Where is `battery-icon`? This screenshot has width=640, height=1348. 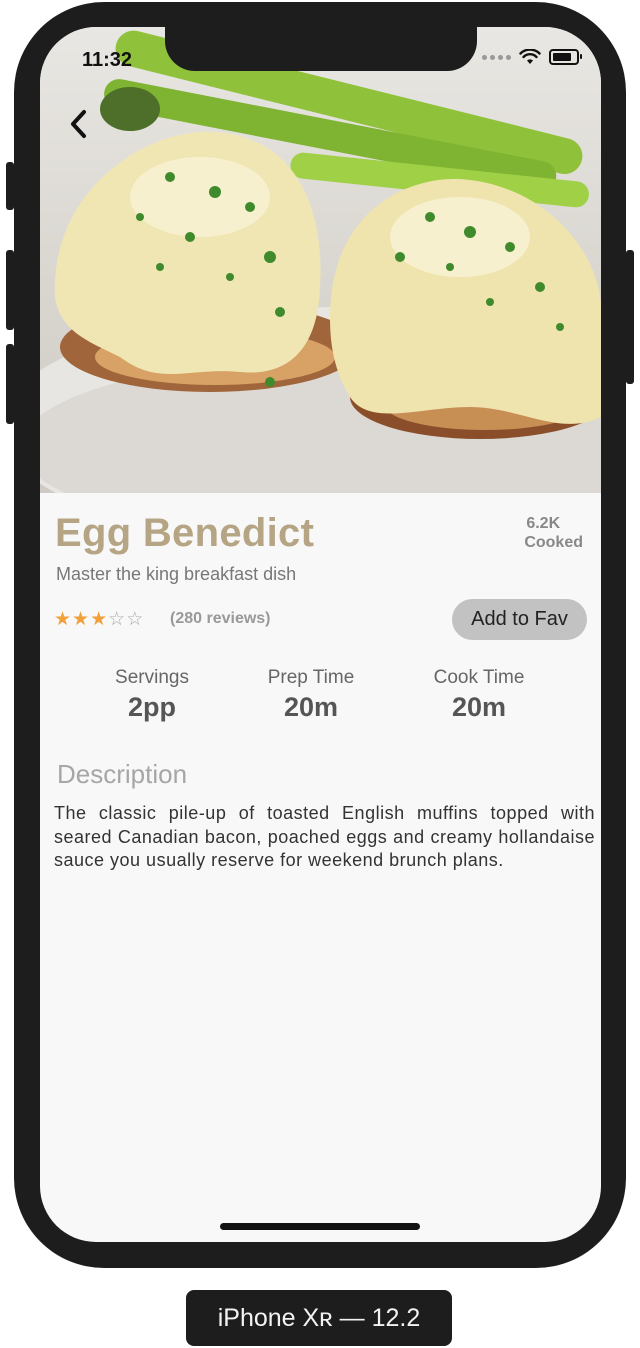
battery-icon is located at coordinates (565, 57).